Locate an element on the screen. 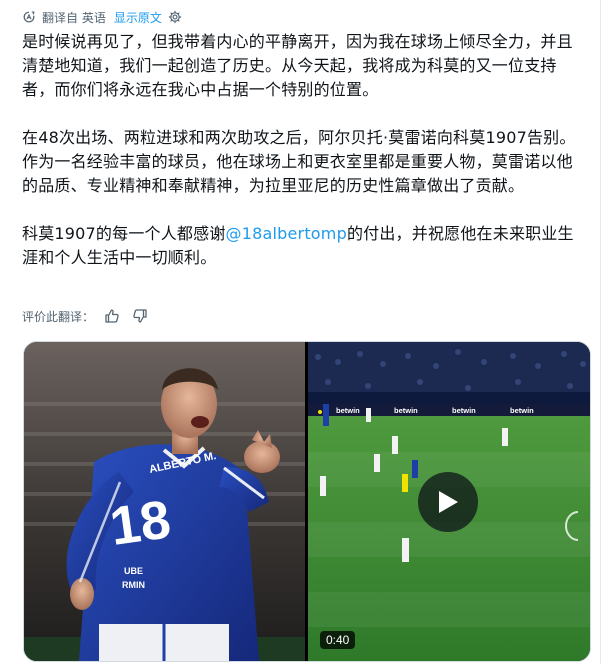 Image resolution: width=613 pixels, height=664 pixels. play-icon is located at coordinates (448, 502).